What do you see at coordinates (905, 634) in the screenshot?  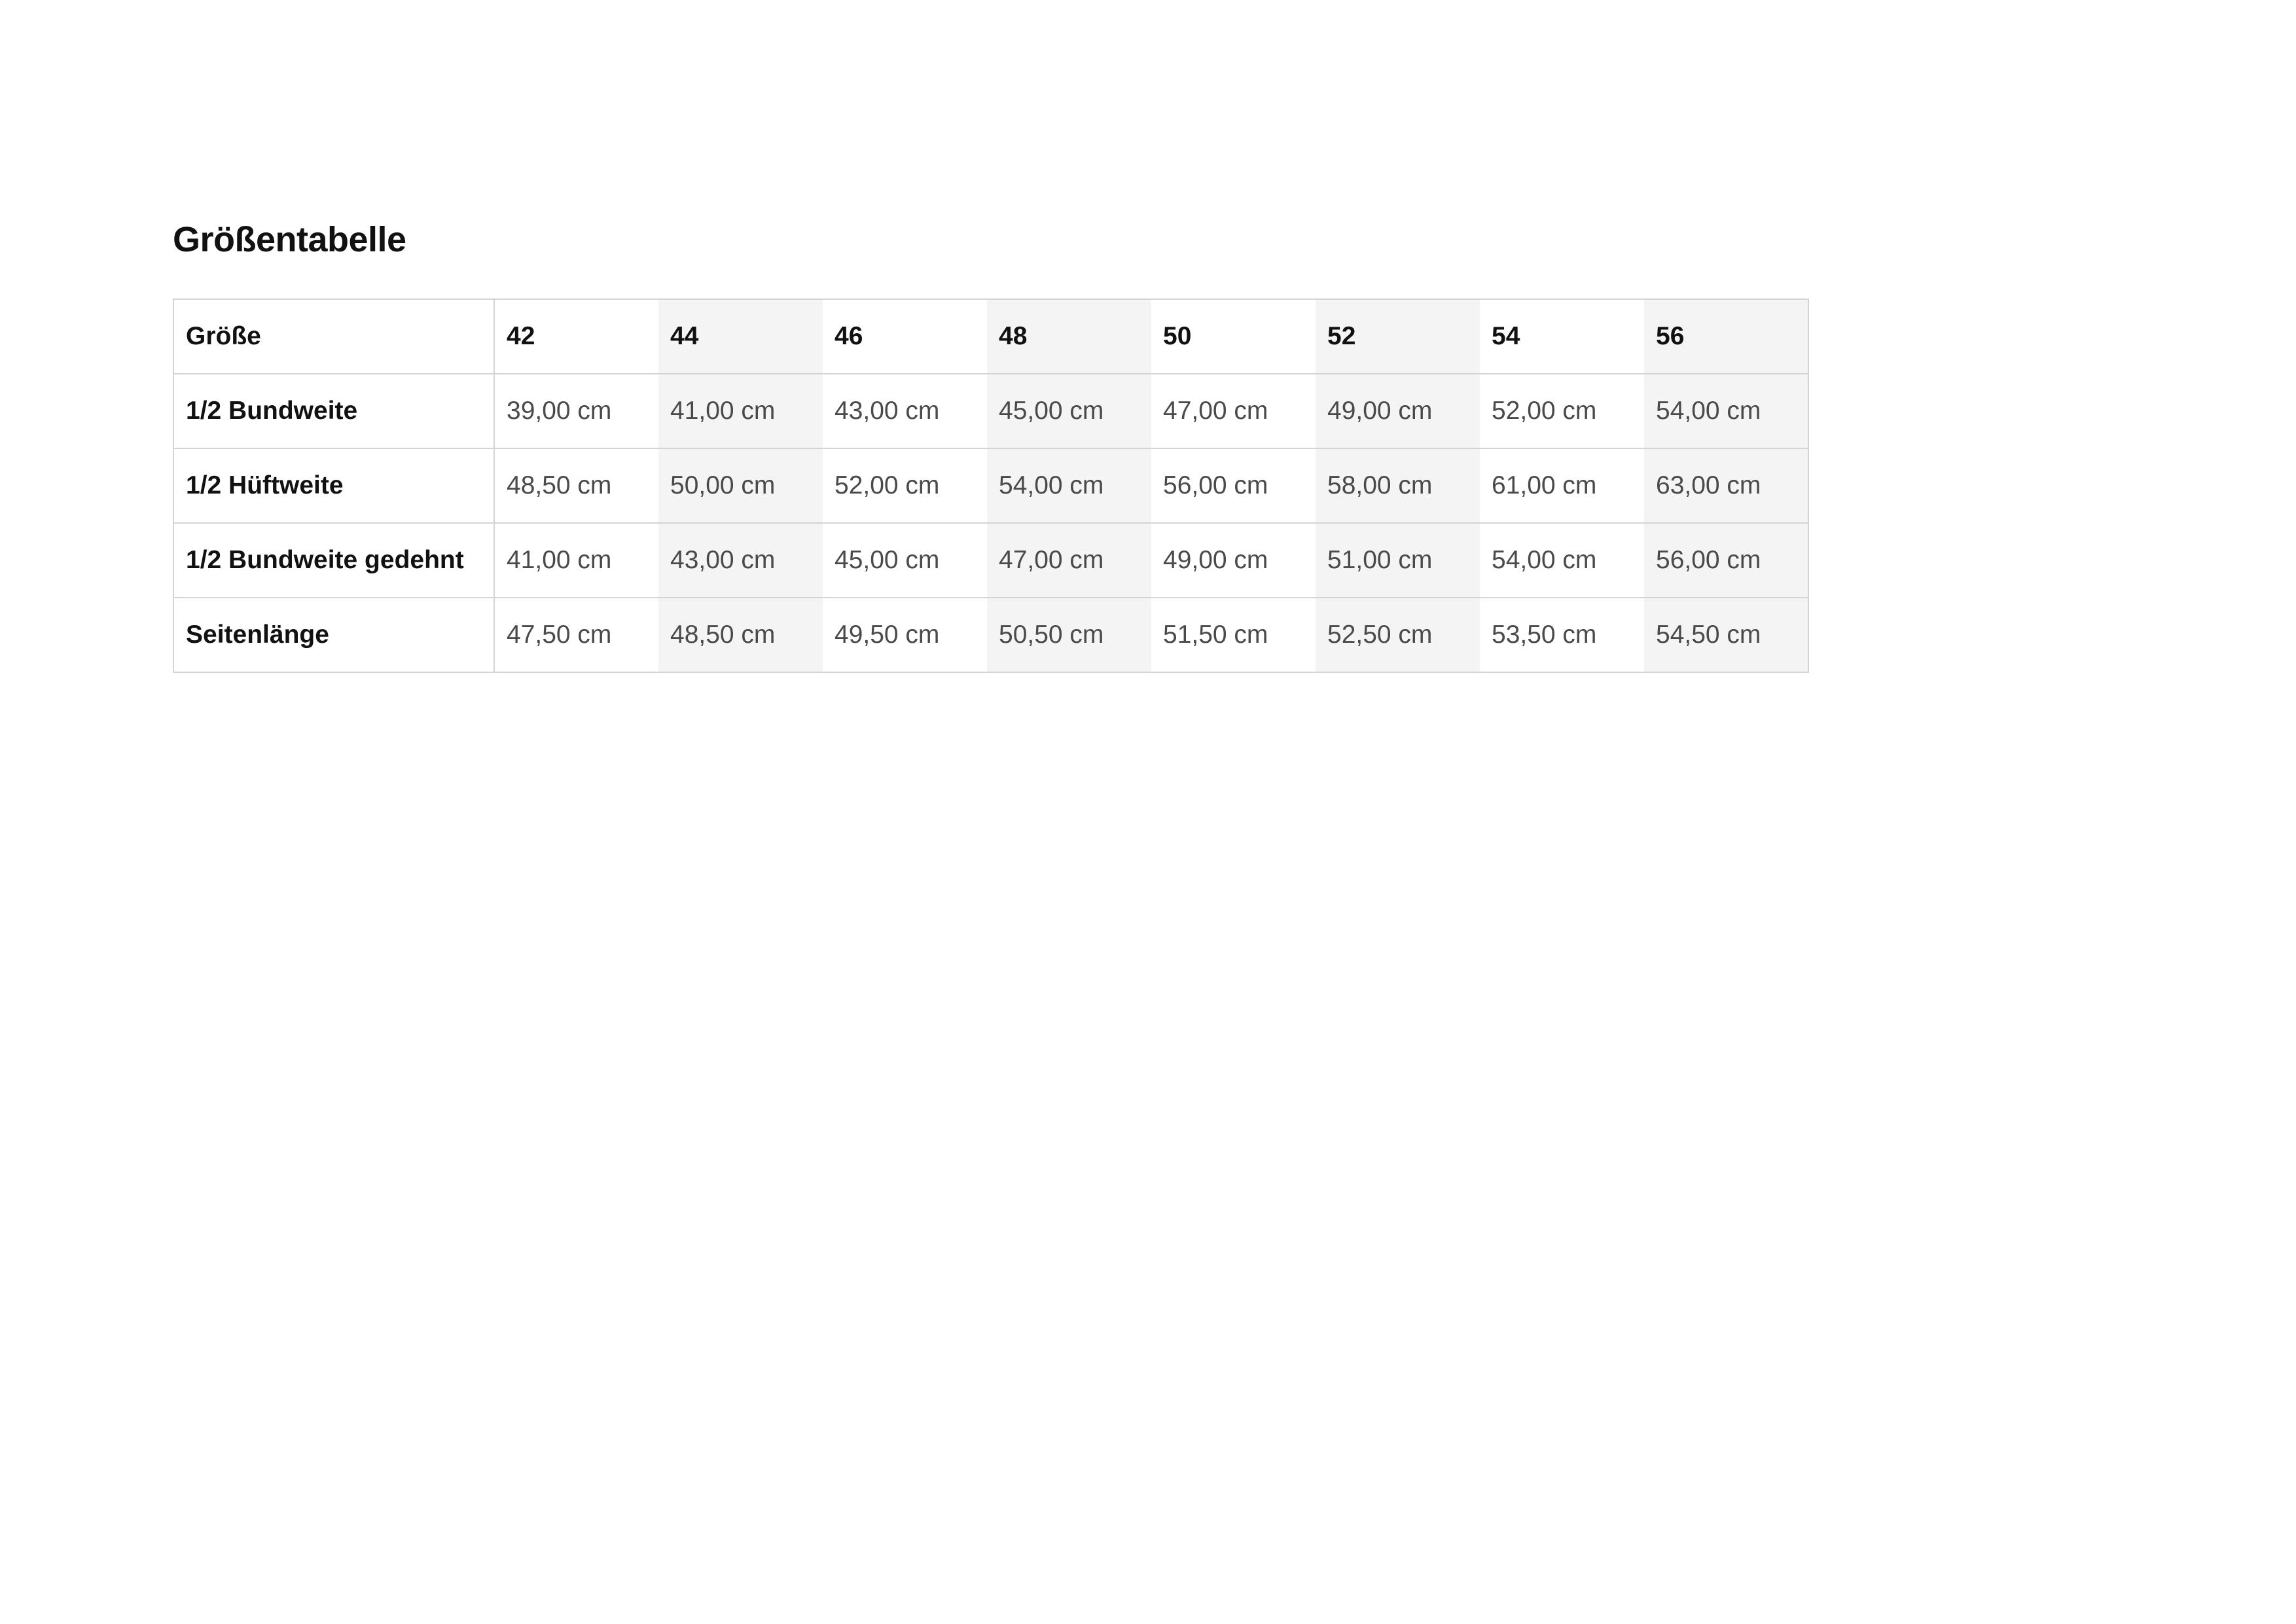 I see `table-cell: 49,50 cm` at bounding box center [905, 634].